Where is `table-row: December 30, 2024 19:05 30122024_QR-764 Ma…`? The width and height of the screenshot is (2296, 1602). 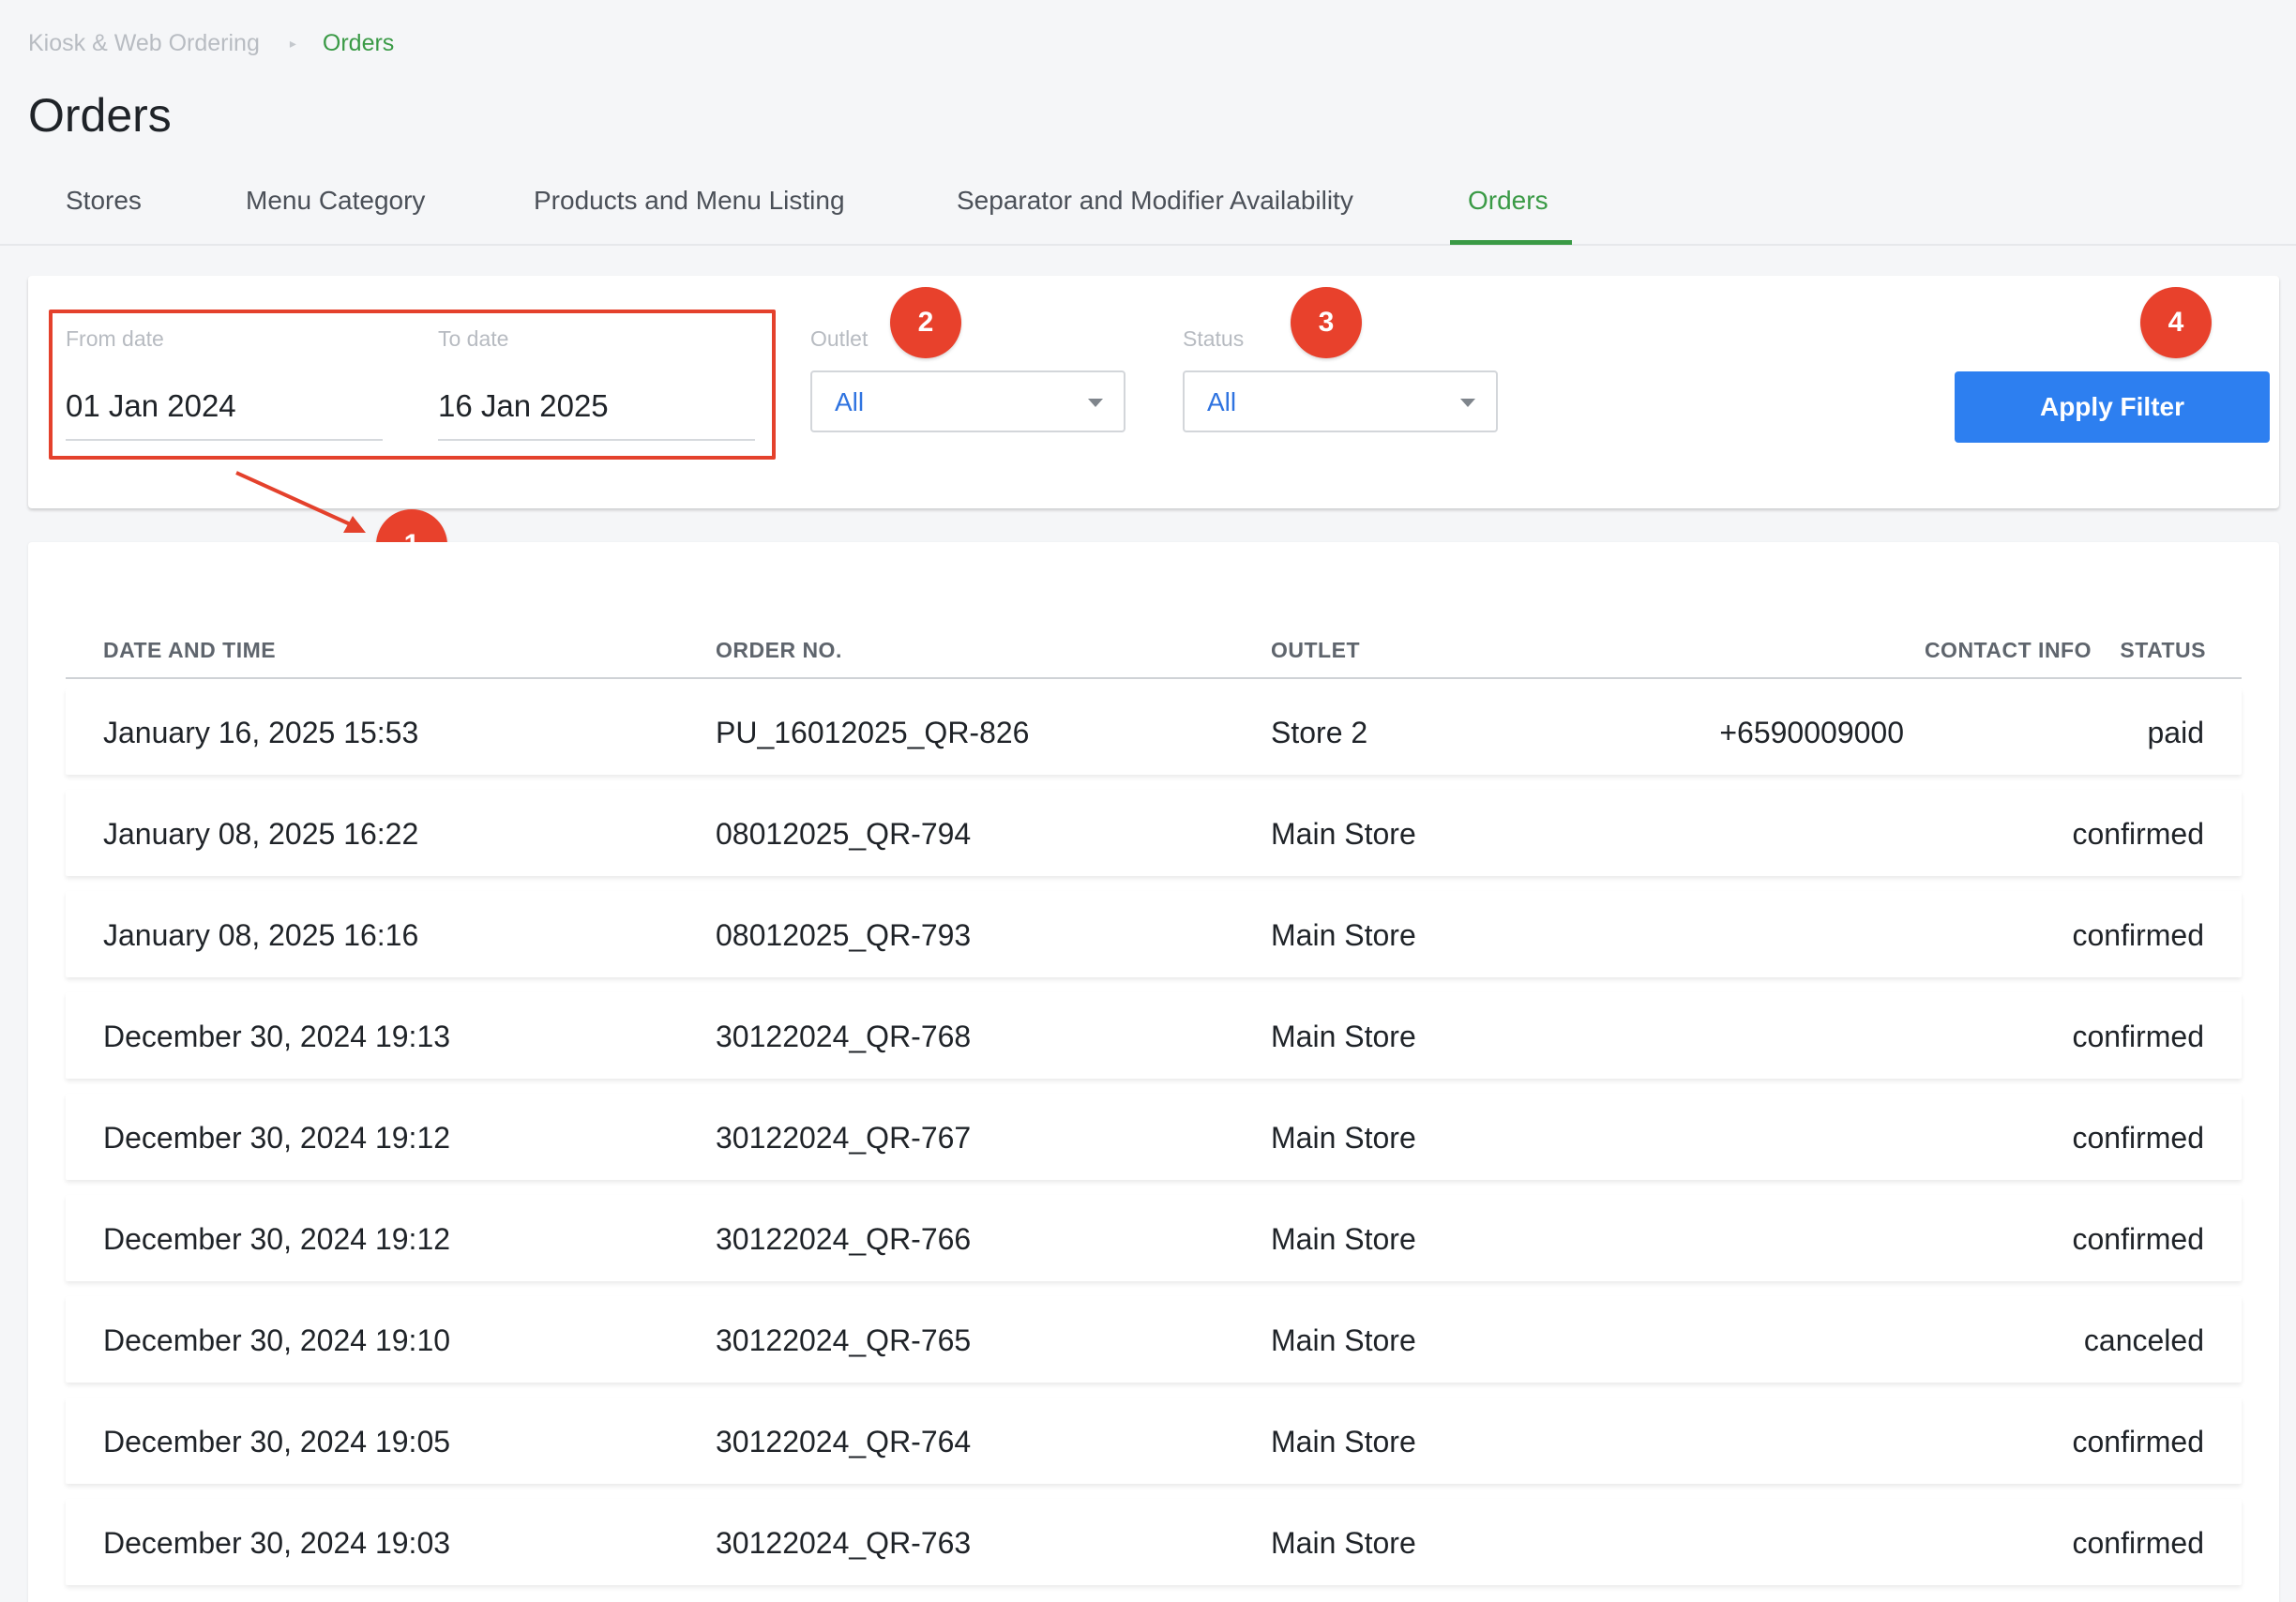 table-row: December 30, 2024 19:05 30122024_QR-764 Ma… is located at coordinates (1154, 1441).